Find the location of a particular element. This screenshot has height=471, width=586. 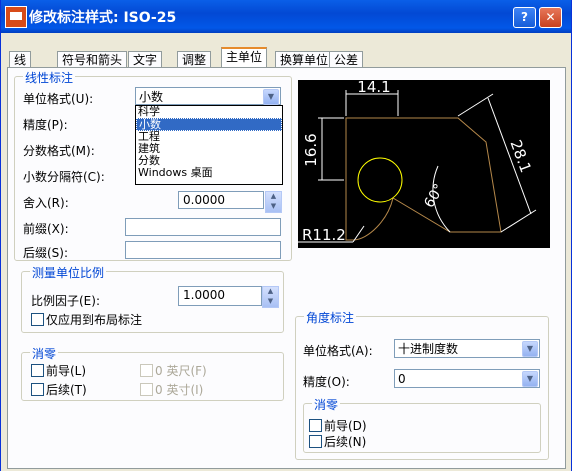

tab-tolerances: 公差 is located at coordinates (346, 59).